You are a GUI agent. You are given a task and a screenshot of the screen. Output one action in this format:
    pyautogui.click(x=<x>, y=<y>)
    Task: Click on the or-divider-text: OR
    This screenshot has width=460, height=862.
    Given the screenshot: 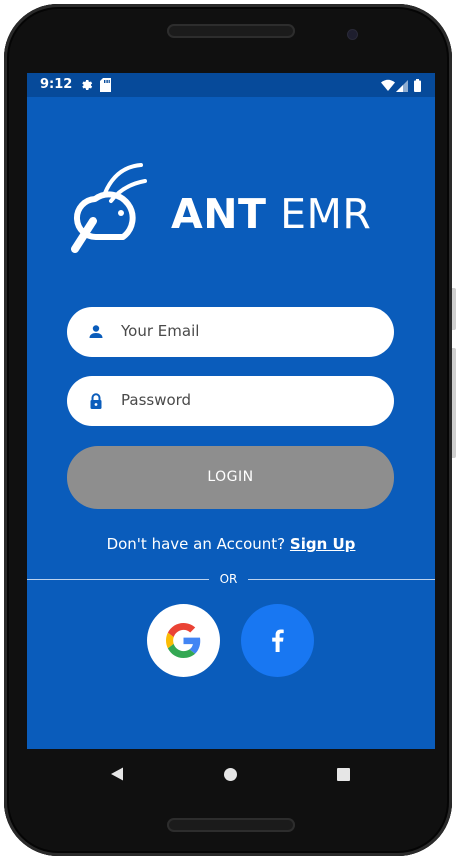 What is the action you would take?
    pyautogui.click(x=228, y=579)
    